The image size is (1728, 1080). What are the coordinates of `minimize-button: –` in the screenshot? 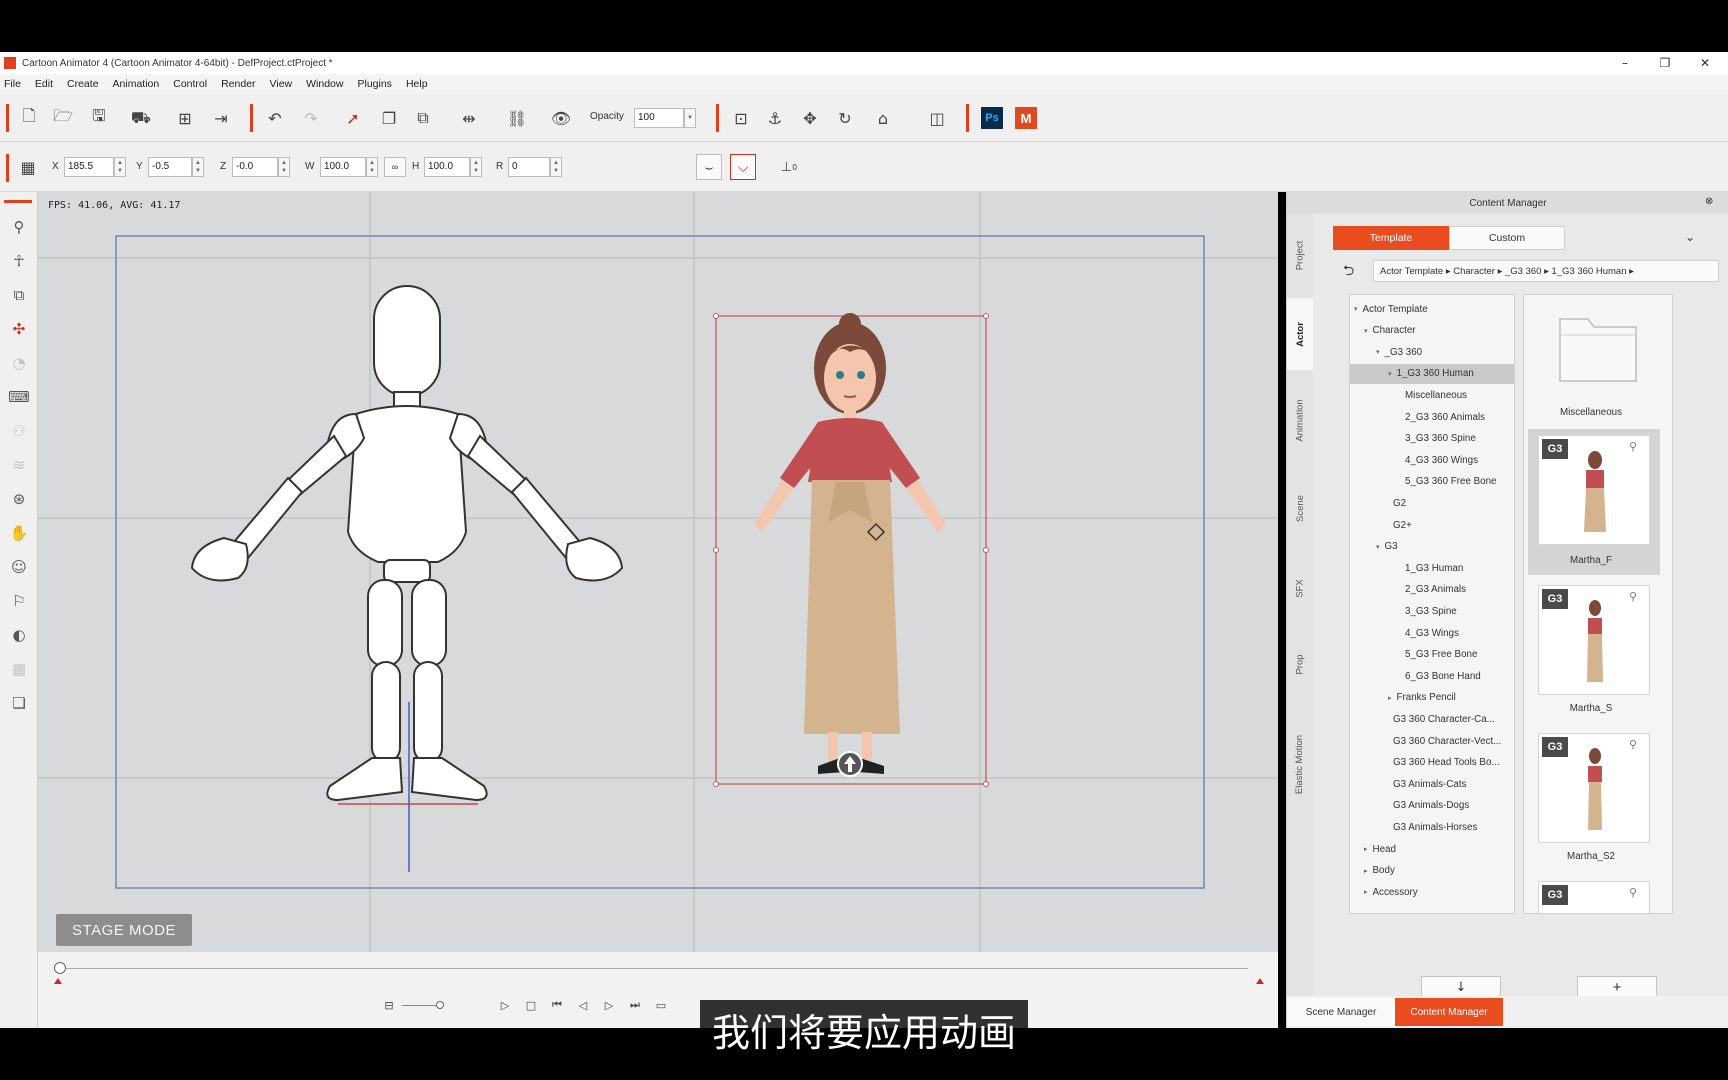 It's located at (1625, 63).